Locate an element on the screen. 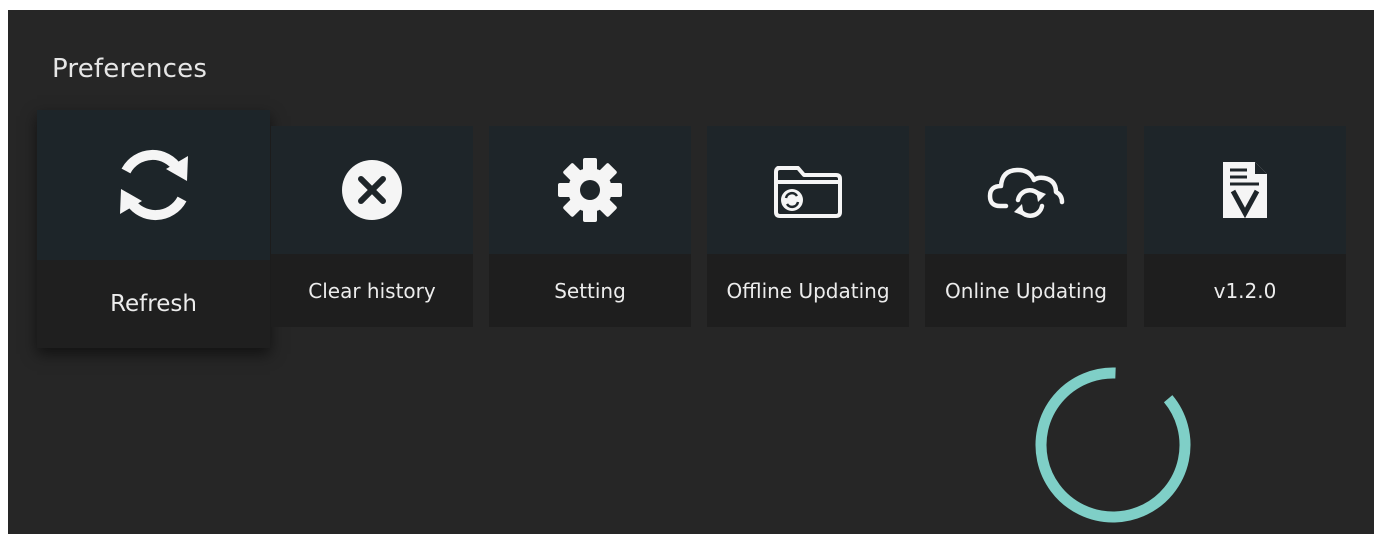 Image resolution: width=1382 pixels, height=534 pixels. folder-sync-icon is located at coordinates (808, 192).